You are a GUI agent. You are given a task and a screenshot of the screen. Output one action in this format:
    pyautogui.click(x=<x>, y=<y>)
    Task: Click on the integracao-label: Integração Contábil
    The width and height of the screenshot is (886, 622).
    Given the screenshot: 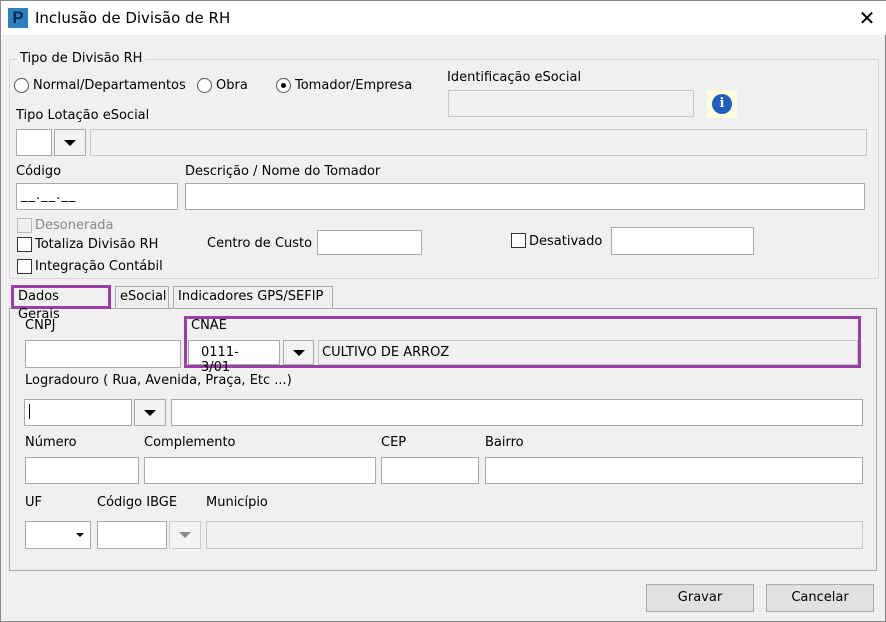 What is the action you would take?
    pyautogui.click(x=99, y=266)
    